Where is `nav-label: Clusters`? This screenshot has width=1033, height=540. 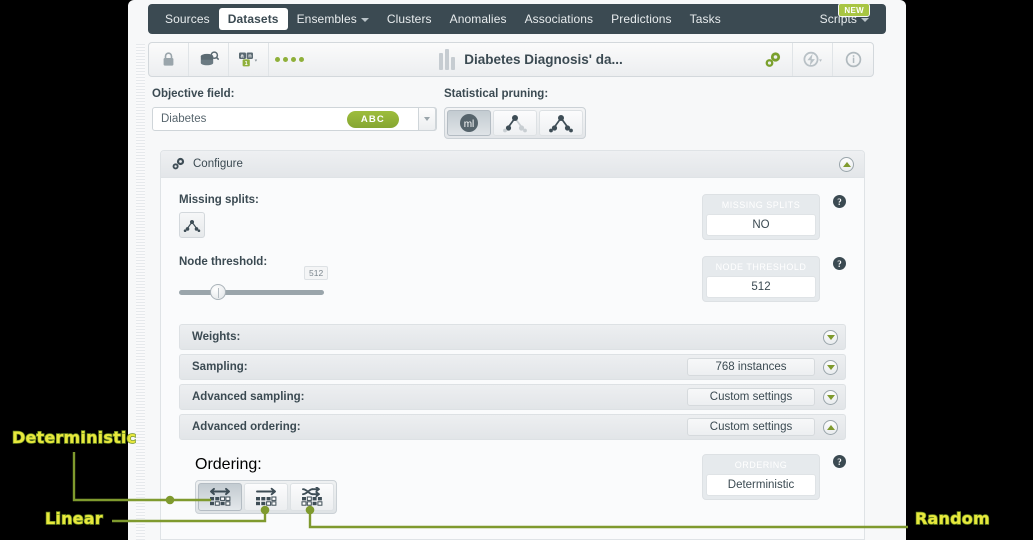 nav-label: Clusters is located at coordinates (409, 19).